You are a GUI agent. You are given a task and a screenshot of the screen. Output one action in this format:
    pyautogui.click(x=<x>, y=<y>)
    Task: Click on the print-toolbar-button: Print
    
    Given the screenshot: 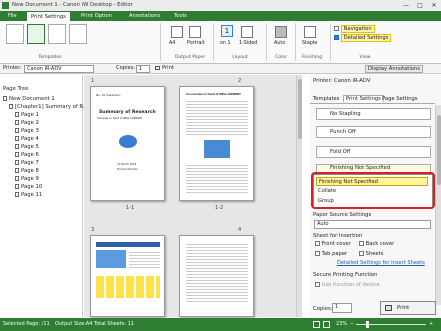 What is the action you would take?
    pyautogui.click(x=164, y=68)
    